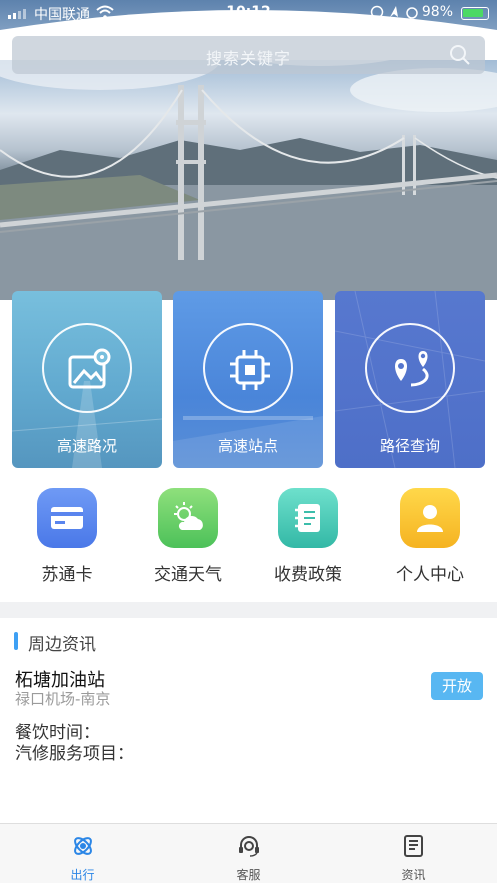 This screenshot has height=883, width=497. What do you see at coordinates (475, 13) in the screenshot?
I see `battery-icon` at bounding box center [475, 13].